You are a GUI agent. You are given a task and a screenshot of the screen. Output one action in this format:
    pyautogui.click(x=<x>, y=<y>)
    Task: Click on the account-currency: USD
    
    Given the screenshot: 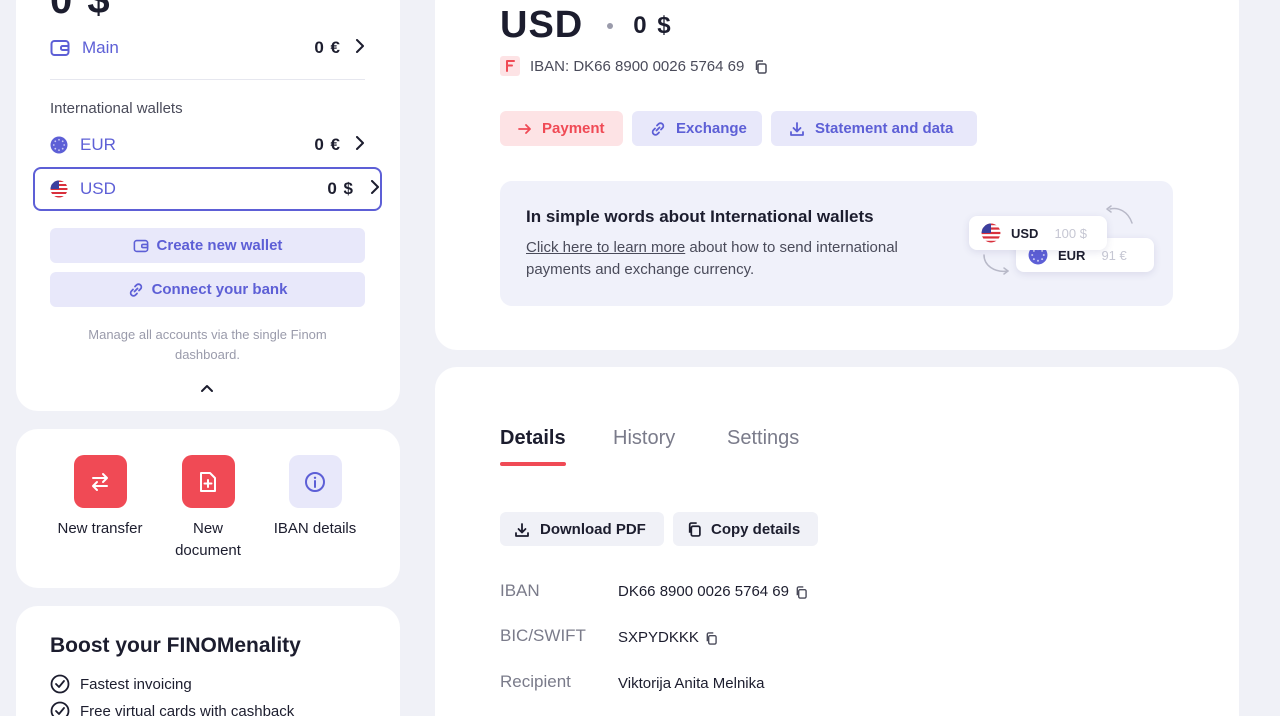 What is the action you would take?
    pyautogui.click(x=542, y=25)
    